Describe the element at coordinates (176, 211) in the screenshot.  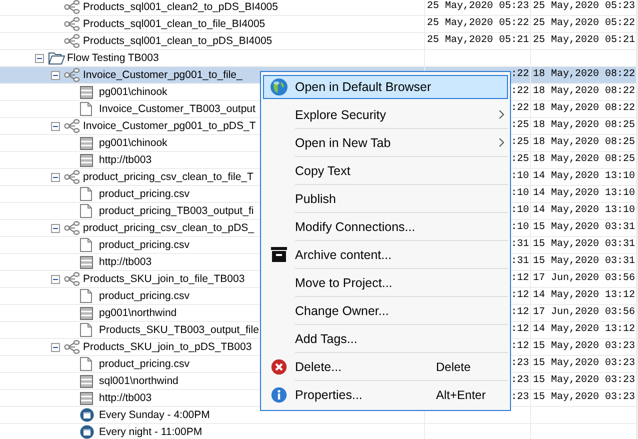
I see `item-label: product_pricing_TB003_output_fi` at that location.